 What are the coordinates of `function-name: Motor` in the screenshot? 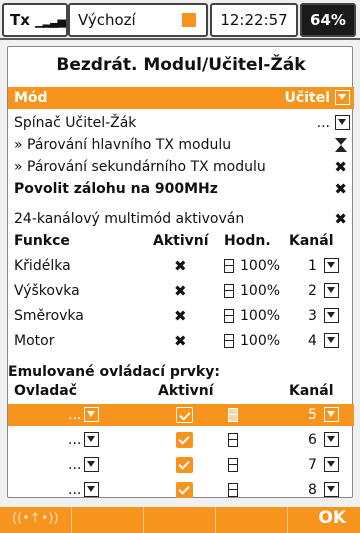 It's located at (34, 341).